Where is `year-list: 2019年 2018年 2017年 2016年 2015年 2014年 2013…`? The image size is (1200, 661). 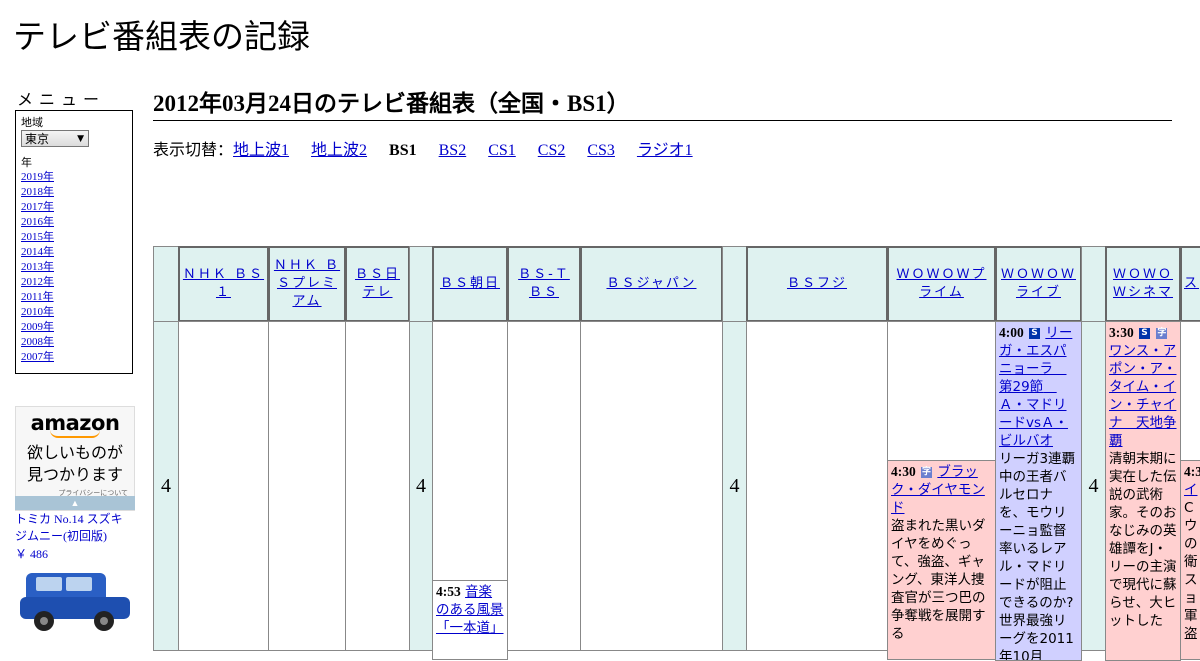
year-list: 2019年 2018年 2017年 2016年 2015年 2014年 2013… is located at coordinates (74, 267).